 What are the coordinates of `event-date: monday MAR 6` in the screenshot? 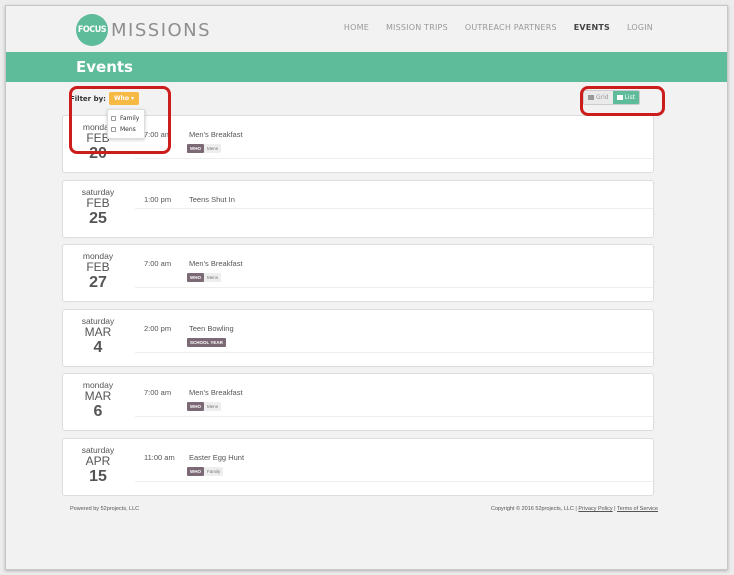 It's located at (98, 400).